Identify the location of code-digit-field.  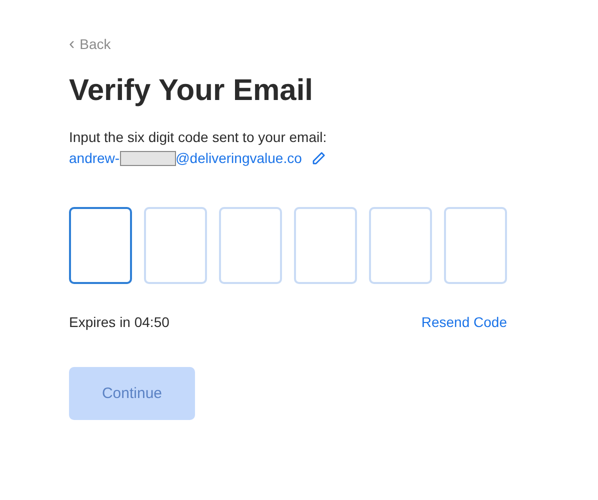
(100, 245).